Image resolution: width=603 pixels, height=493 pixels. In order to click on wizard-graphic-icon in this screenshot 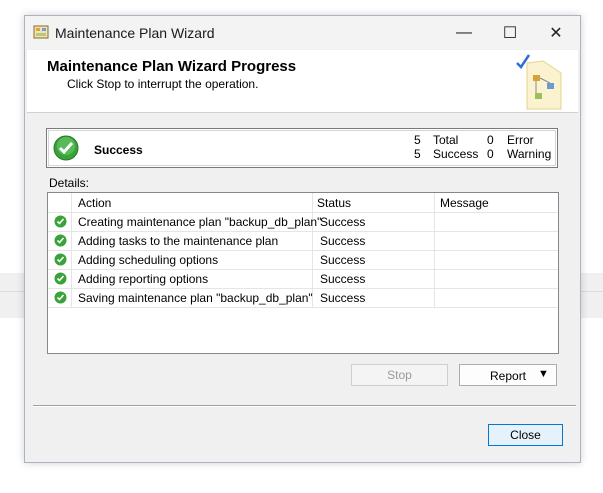, I will do `click(539, 82)`.